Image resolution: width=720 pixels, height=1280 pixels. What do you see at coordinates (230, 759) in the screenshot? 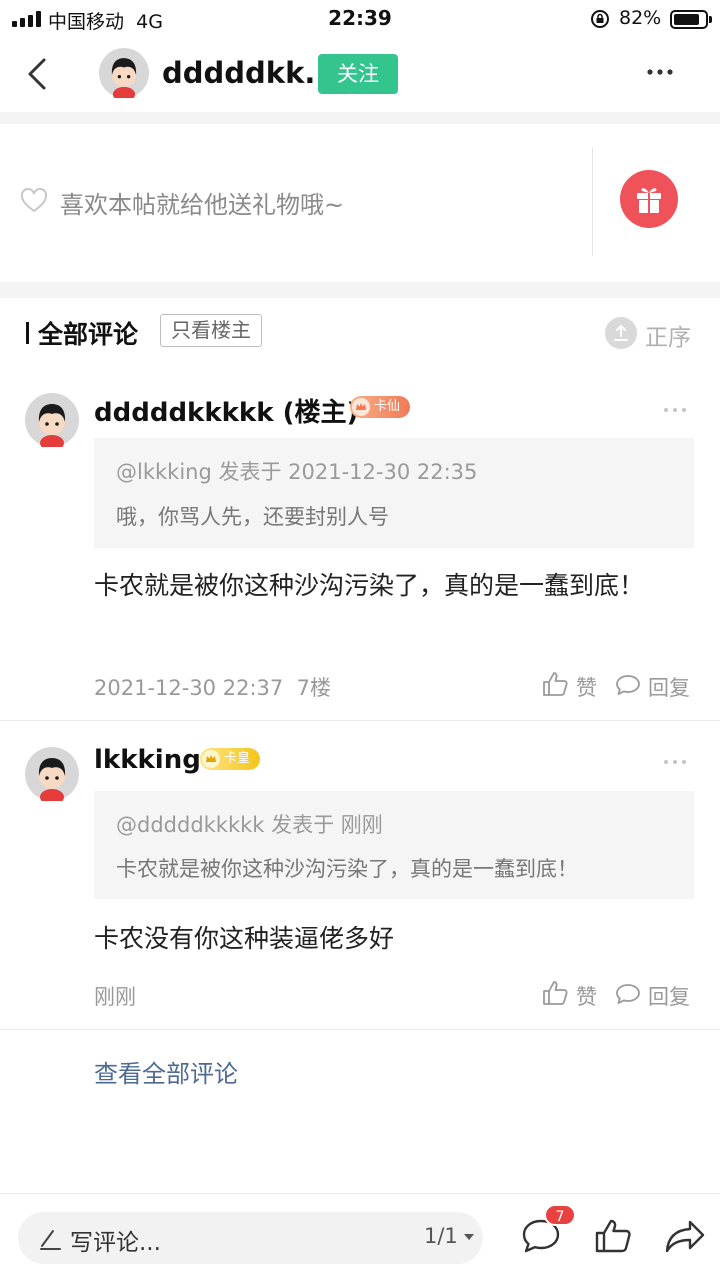
I see `level-badge: 卡皇` at bounding box center [230, 759].